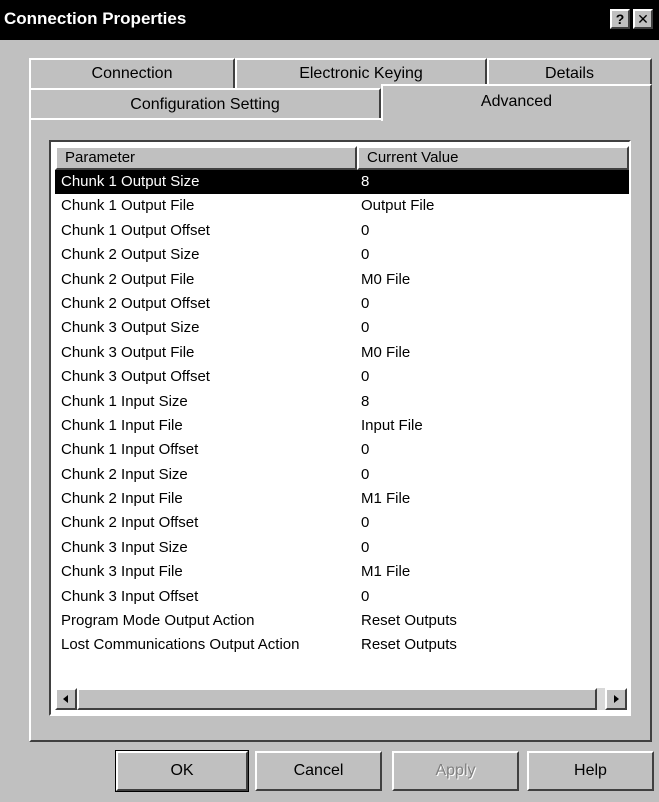 Image resolution: width=659 pixels, height=802 pixels. Describe the element at coordinates (342, 499) in the screenshot. I see `table-row: Chunk 2 Input File M1 File` at that location.